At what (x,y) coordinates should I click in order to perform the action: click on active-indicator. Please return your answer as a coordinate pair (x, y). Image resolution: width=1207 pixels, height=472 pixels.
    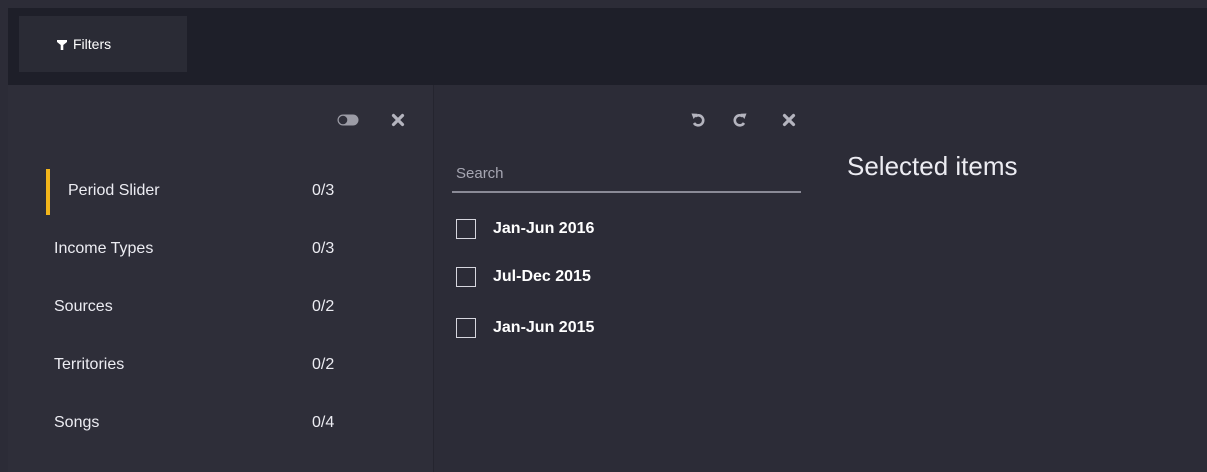
    Looking at the image, I should click on (48, 192).